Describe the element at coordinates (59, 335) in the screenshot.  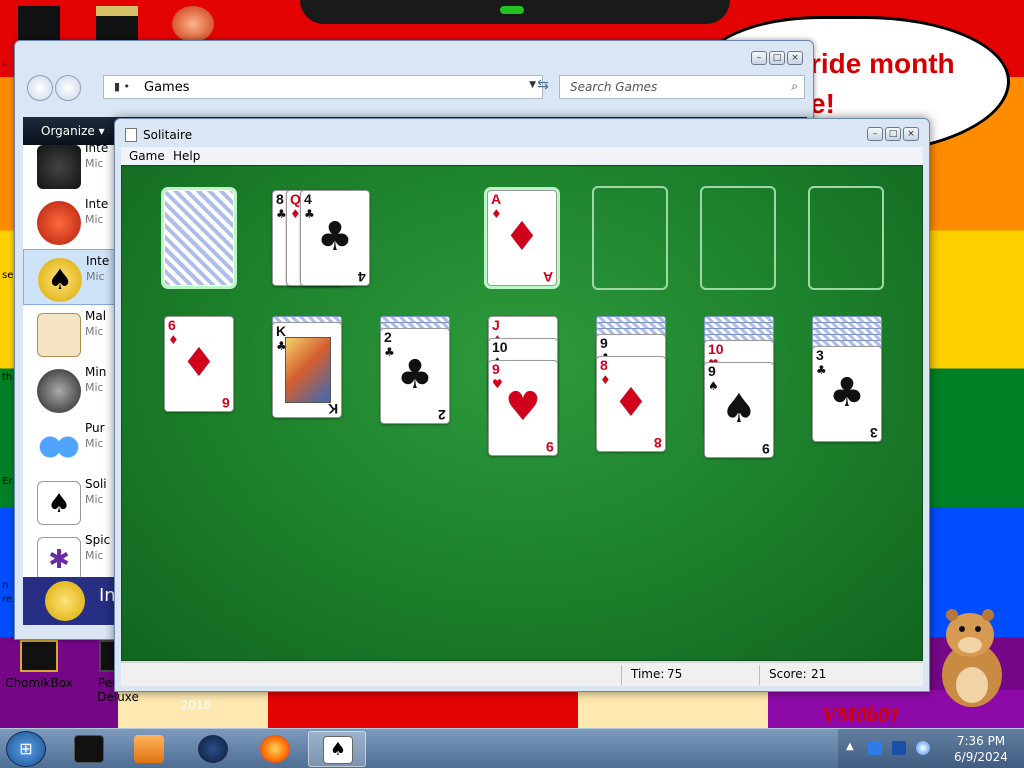
I see `mahjong-icon` at that location.